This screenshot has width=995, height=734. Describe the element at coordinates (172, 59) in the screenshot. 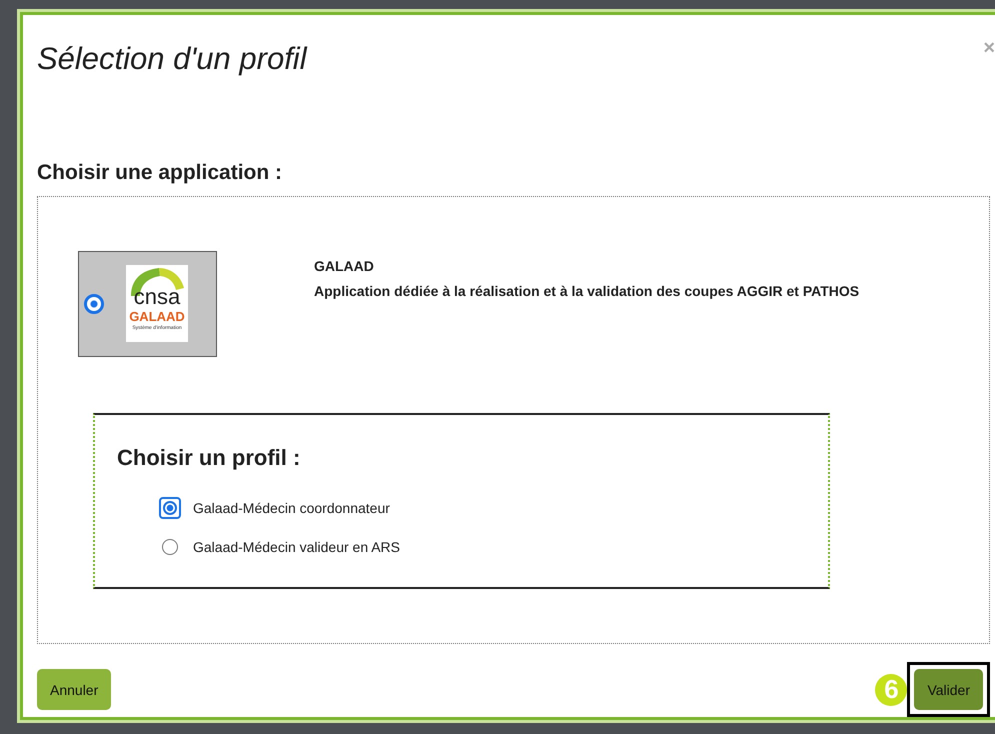

I see `dialog-title: Sélection d'un profil` at that location.